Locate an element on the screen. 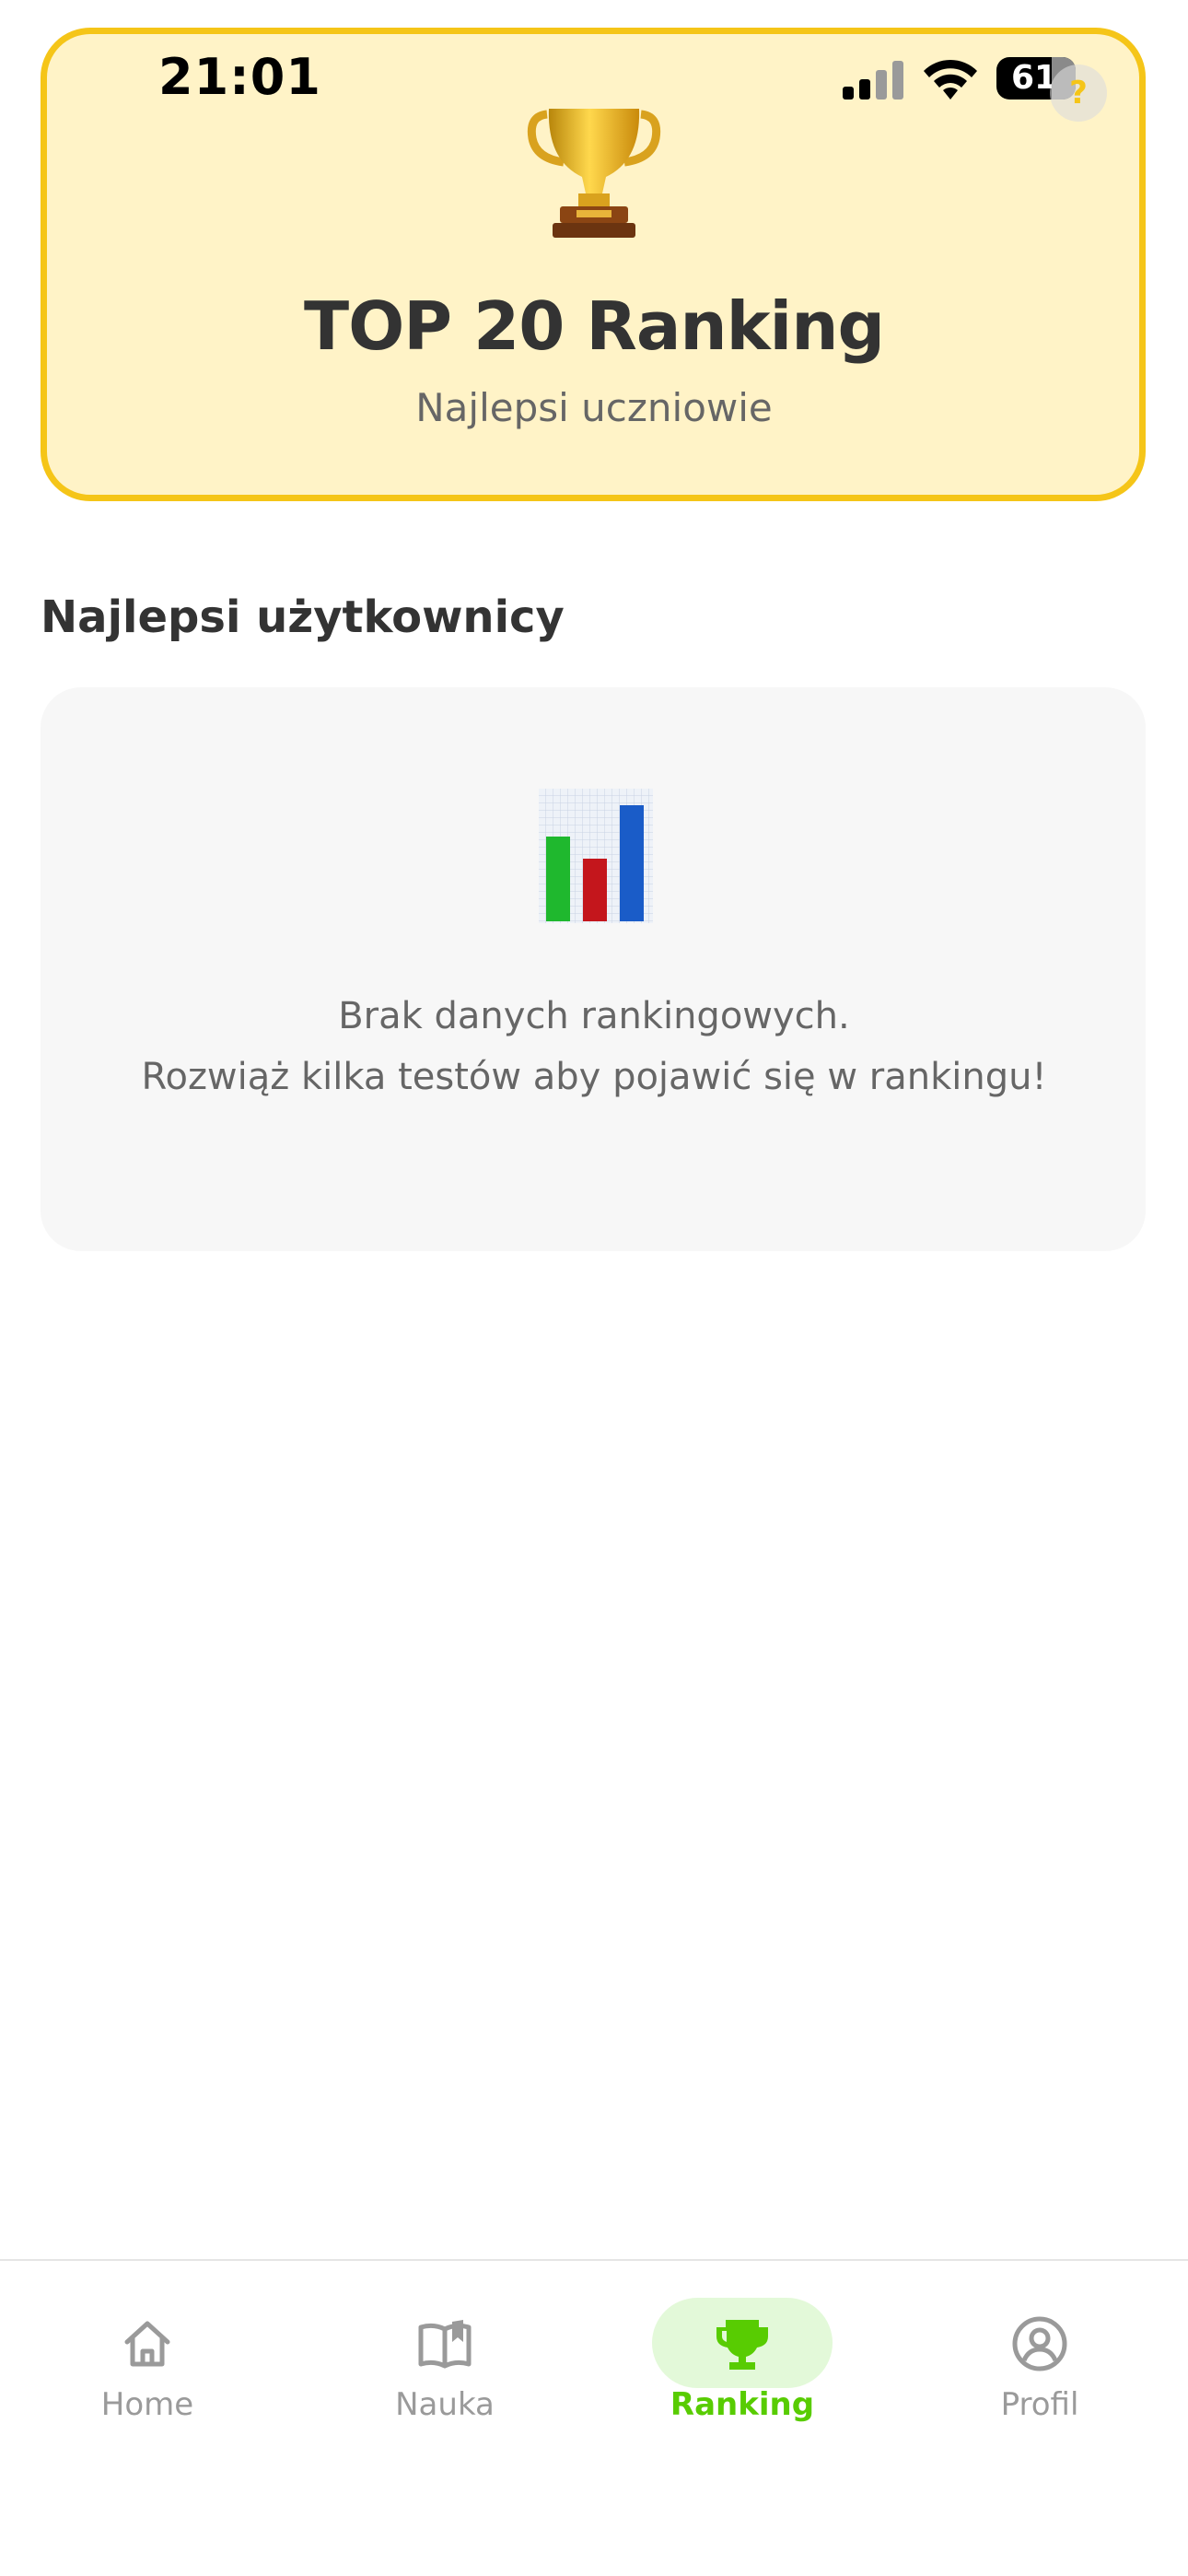 The width and height of the screenshot is (1188, 2576). empty-state-line-1: Brak danych rankingowych. is located at coordinates (594, 1016).